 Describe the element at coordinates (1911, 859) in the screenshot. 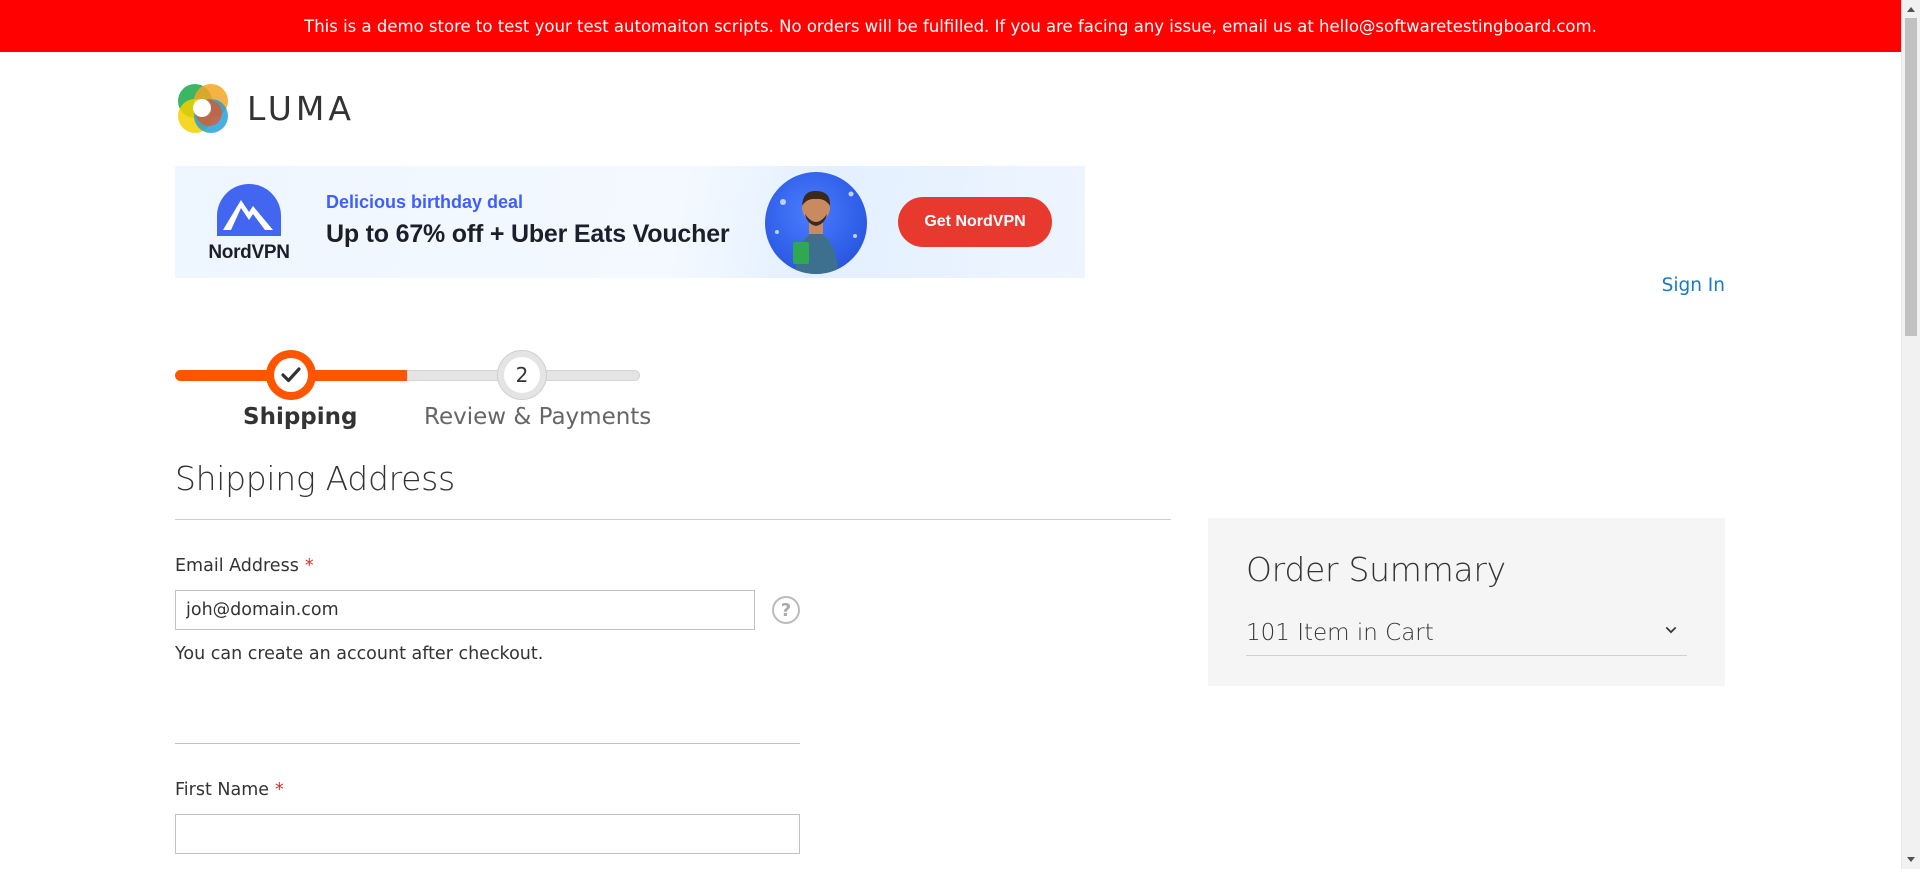

I see `scroll-down-arrow-icon` at that location.